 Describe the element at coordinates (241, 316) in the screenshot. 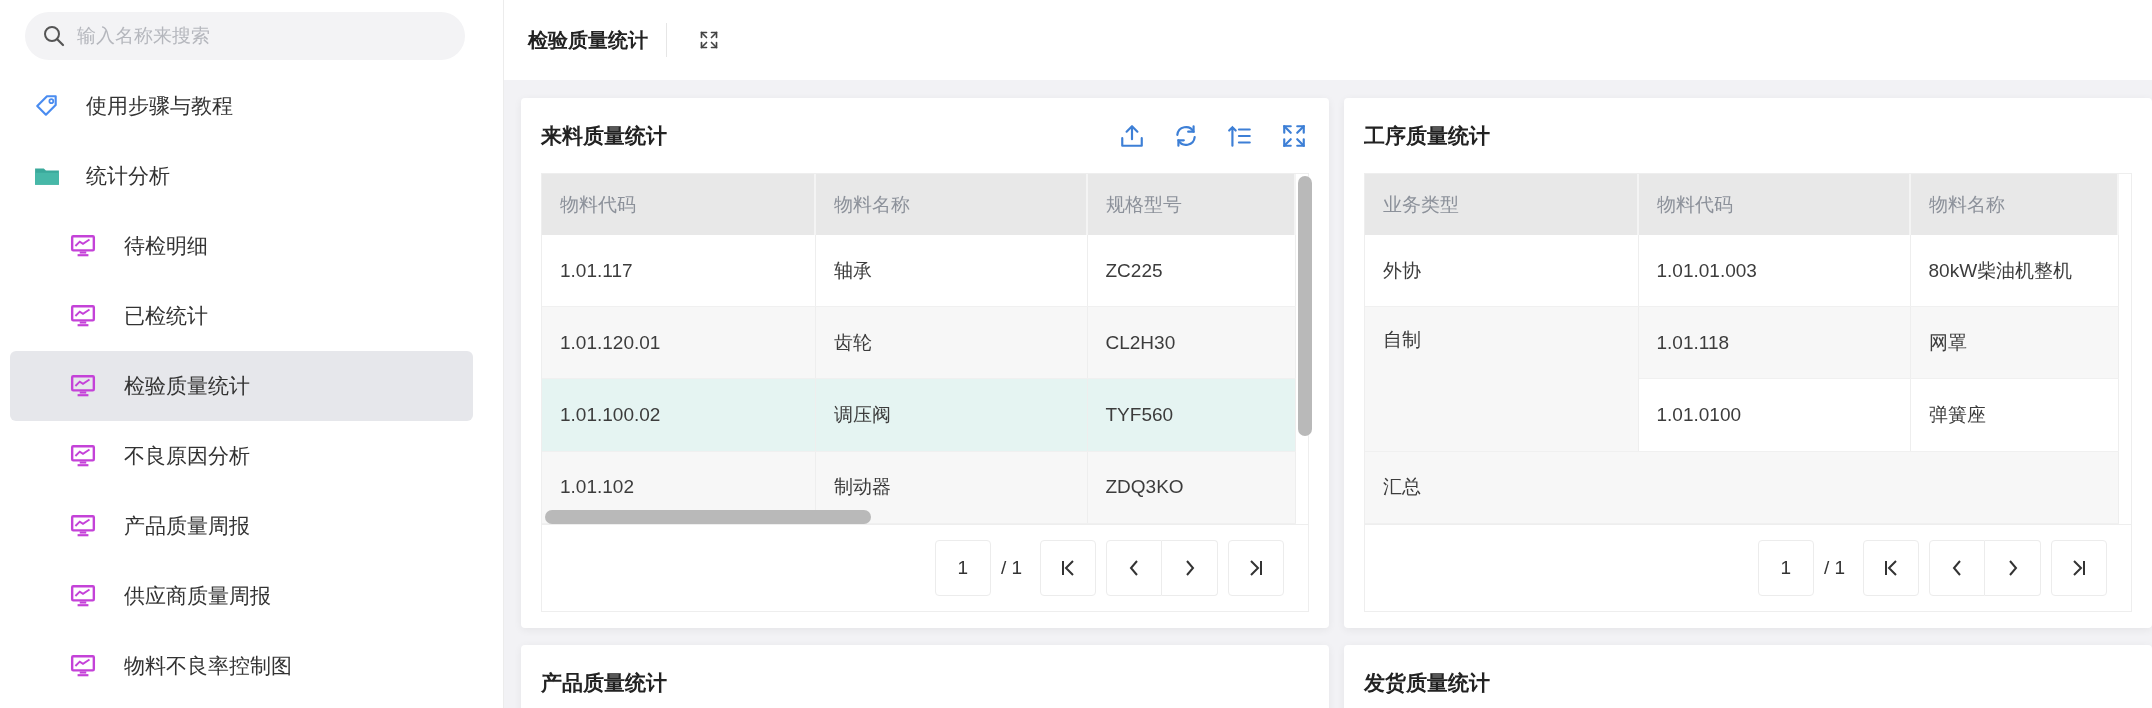

I see `sidebar-item: 已检统计` at that location.